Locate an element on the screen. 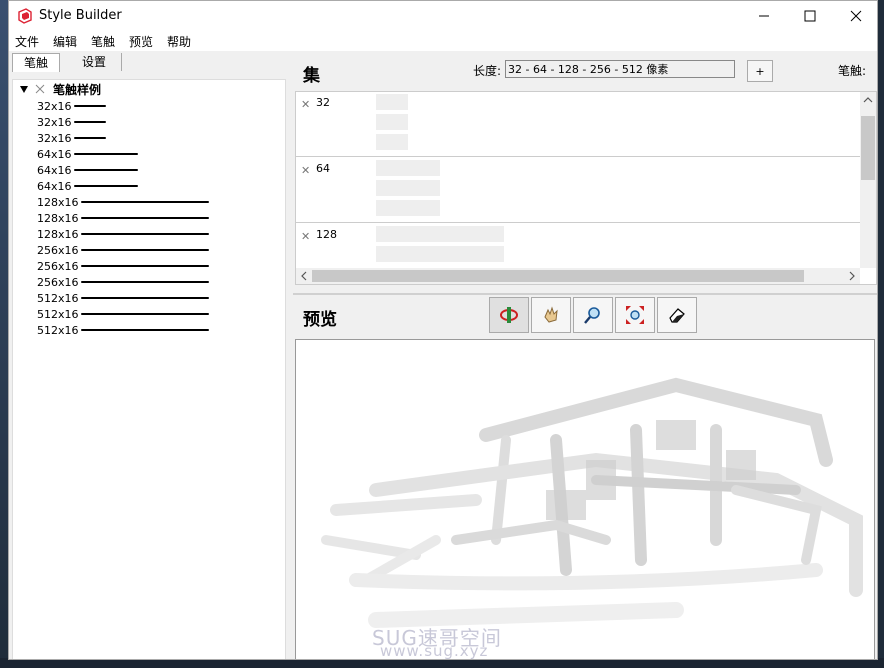  zoom-extents-button is located at coordinates (635, 315).